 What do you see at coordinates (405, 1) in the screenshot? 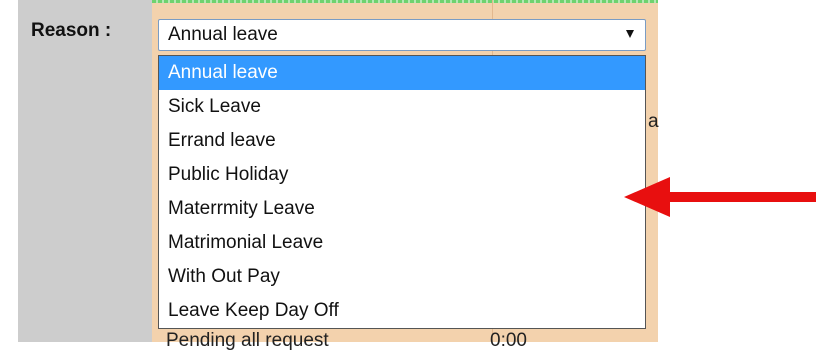
I see `green-border` at bounding box center [405, 1].